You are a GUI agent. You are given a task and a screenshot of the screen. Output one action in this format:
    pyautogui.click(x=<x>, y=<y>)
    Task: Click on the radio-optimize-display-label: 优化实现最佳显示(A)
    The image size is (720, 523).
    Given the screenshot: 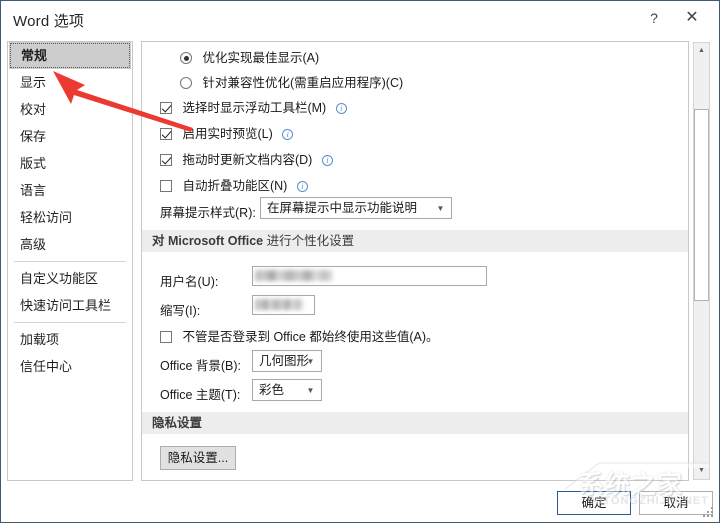 What is the action you would take?
    pyautogui.click(x=261, y=58)
    